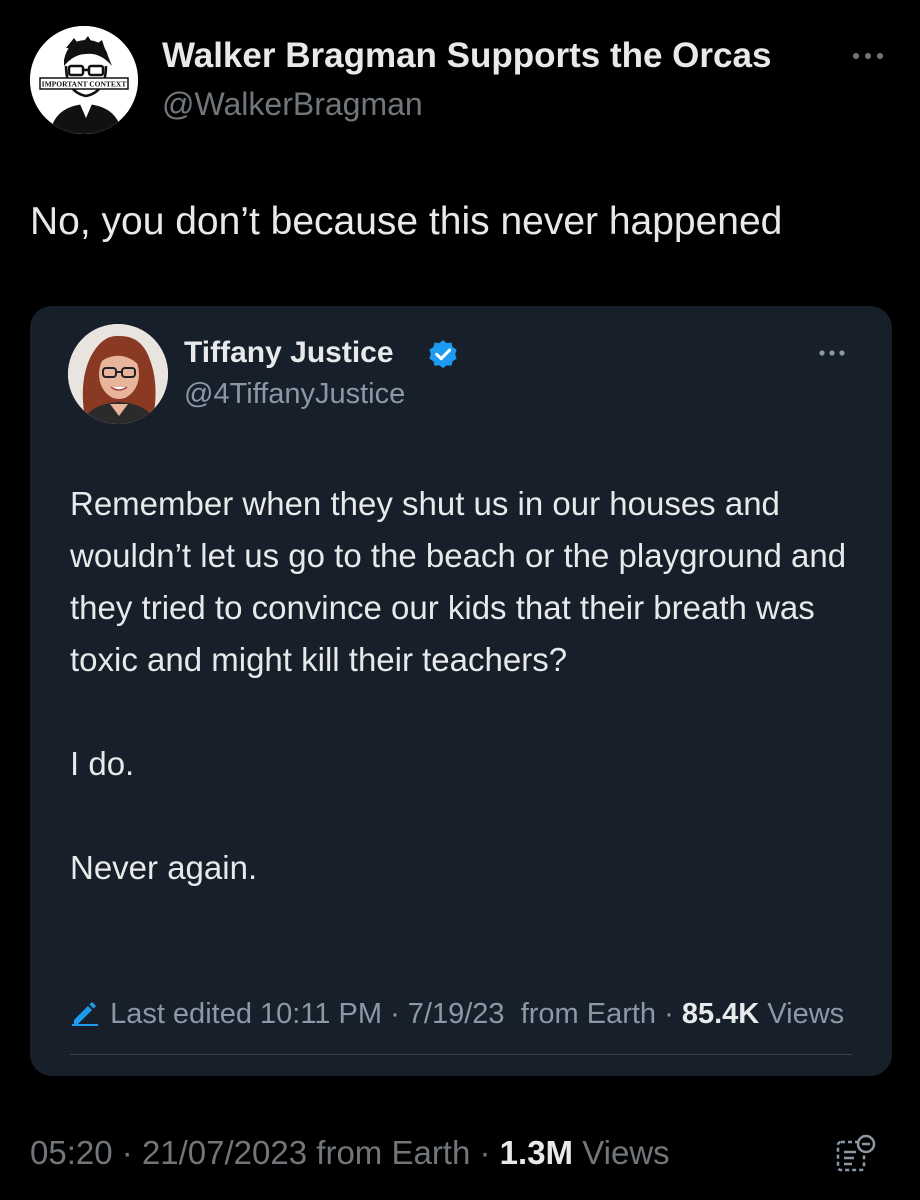  I want to click on divider, so click(461, 1054).